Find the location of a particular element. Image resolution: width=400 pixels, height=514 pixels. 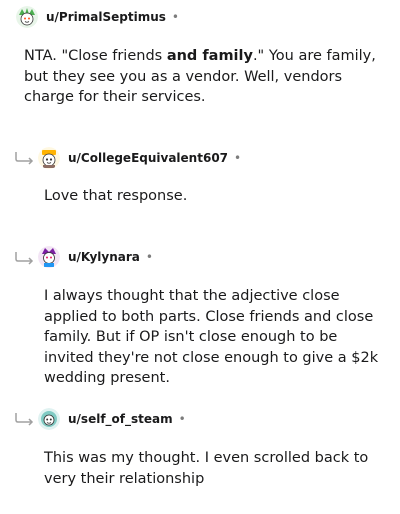

username-link: u/Kylynara is located at coordinates (104, 257).